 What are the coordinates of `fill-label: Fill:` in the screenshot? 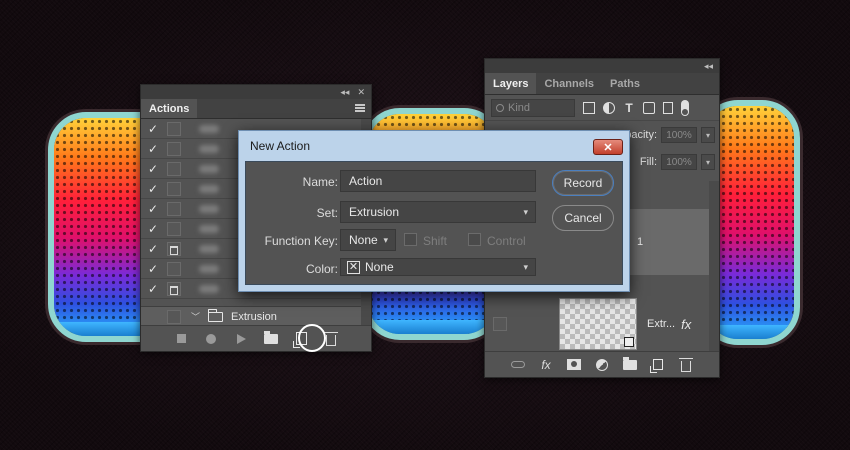 It's located at (648, 162).